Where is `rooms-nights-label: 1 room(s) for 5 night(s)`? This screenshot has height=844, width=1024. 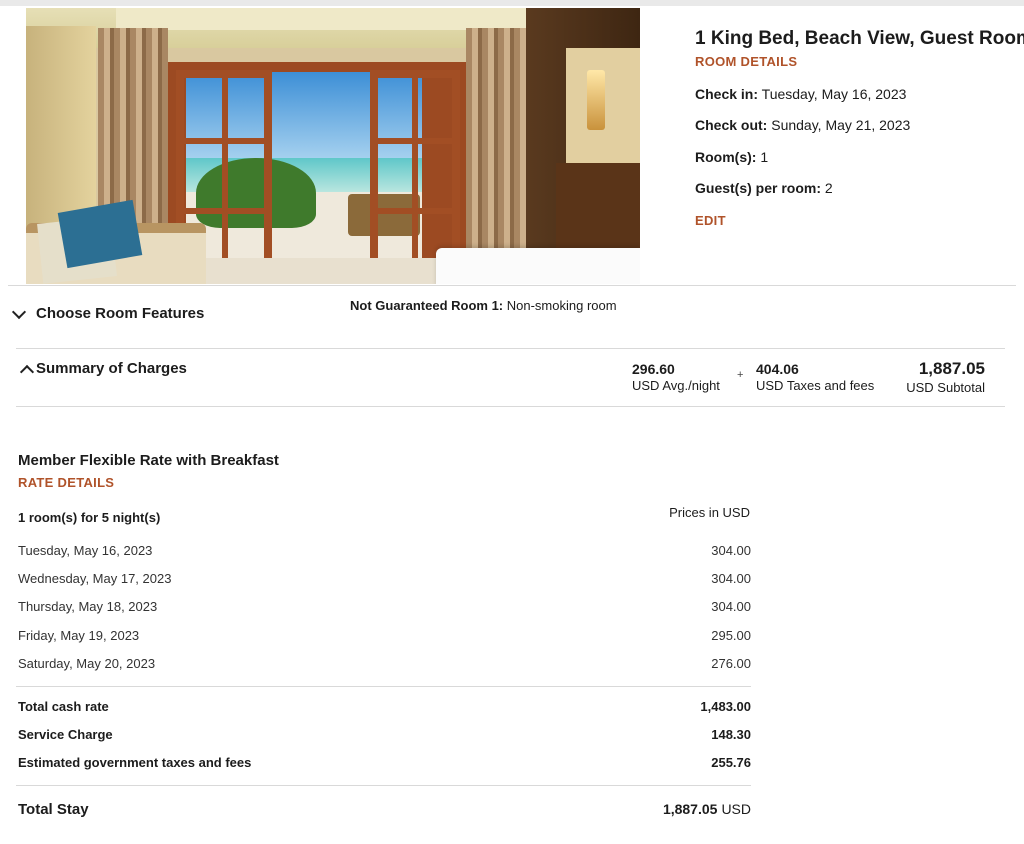 rooms-nights-label: 1 room(s) for 5 night(s) is located at coordinates (89, 517).